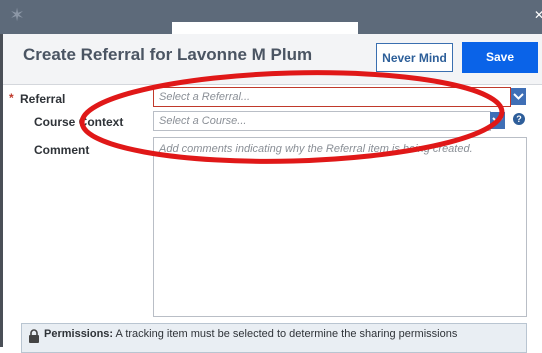 The height and width of the screenshot is (353, 542). What do you see at coordinates (79, 122) in the screenshot?
I see `course-context-label: Course Context` at bounding box center [79, 122].